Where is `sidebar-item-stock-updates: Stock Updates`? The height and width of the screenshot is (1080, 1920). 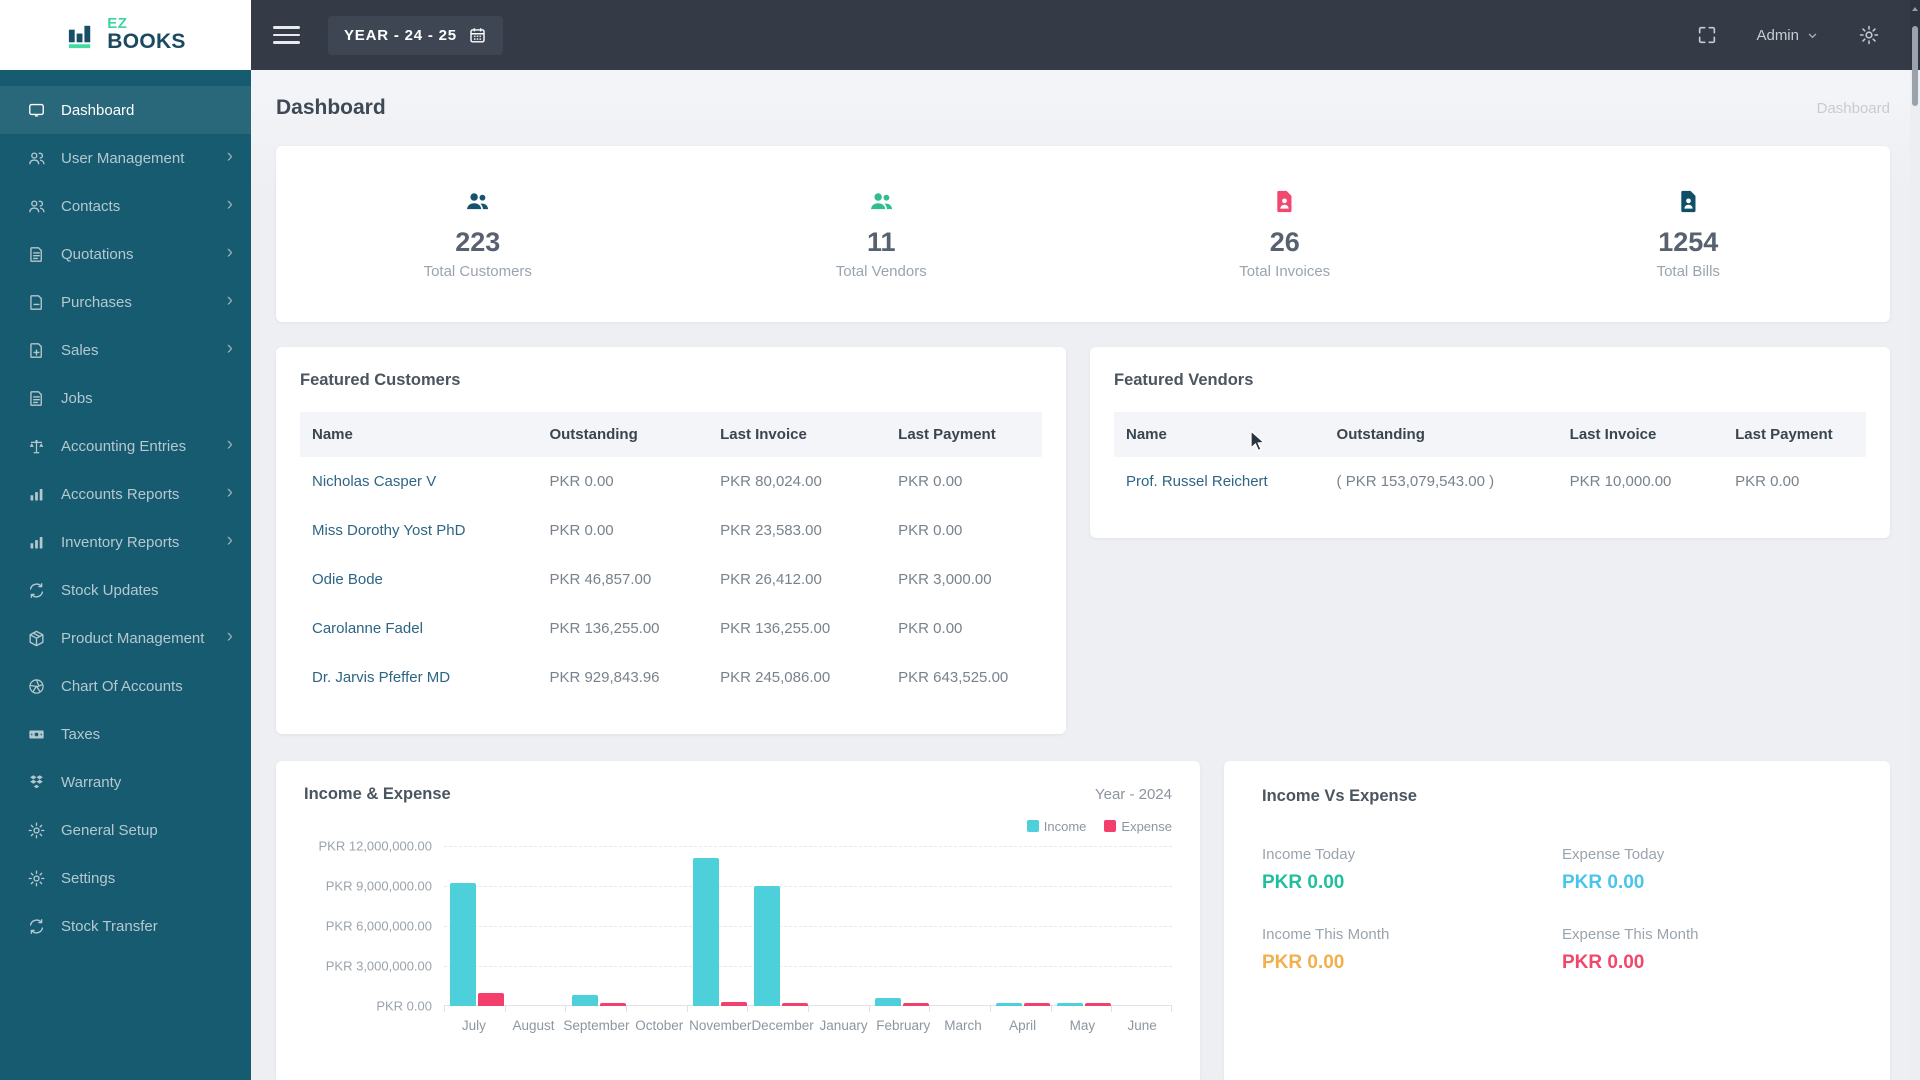
sidebar-item-stock-updates: Stock Updates is located at coordinates (125, 590).